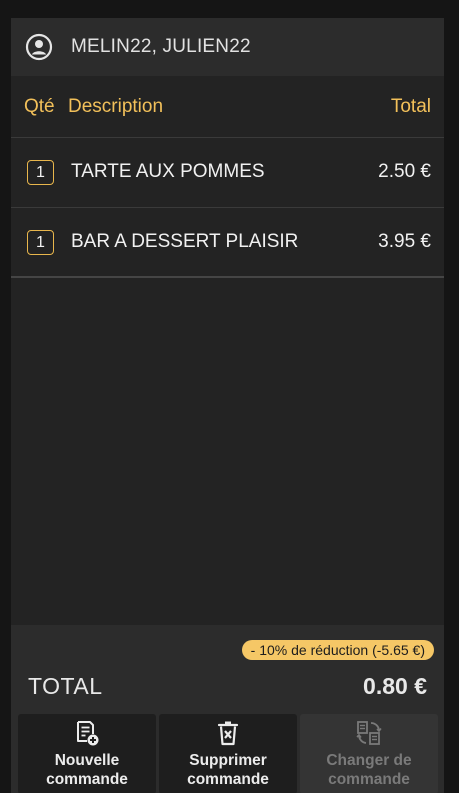 This screenshot has height=793, width=459. What do you see at coordinates (185, 241) in the screenshot?
I see `item-description: BAR A DESSERT PLAISIR` at bounding box center [185, 241].